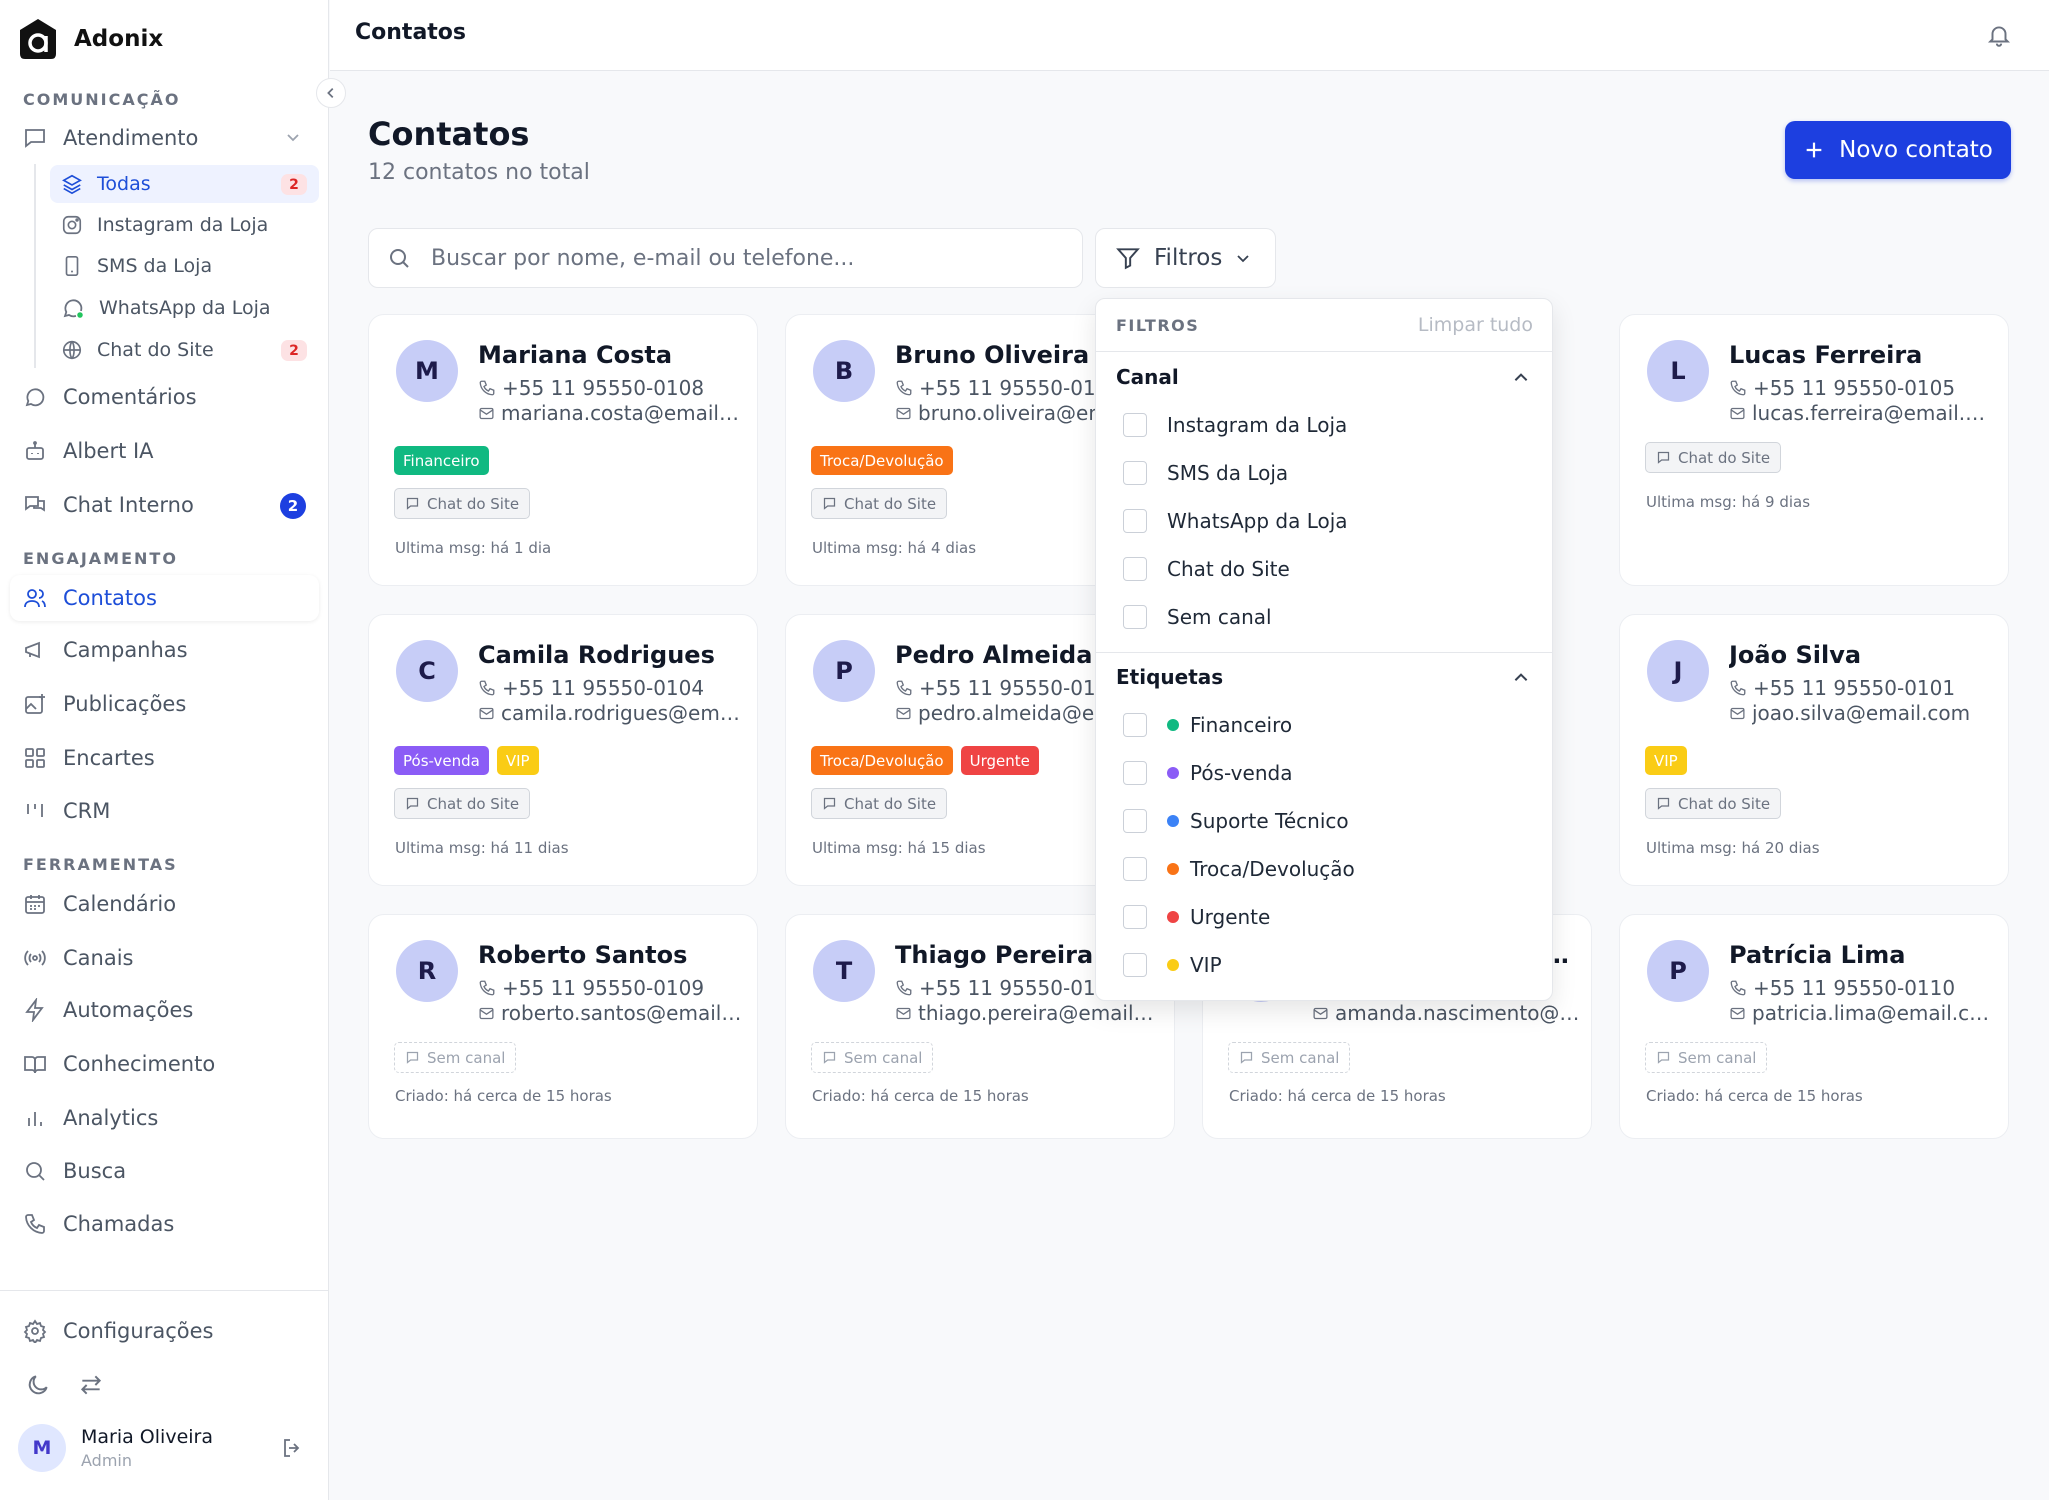 The height and width of the screenshot is (1500, 2049). What do you see at coordinates (1196, 917) in the screenshot?
I see `filter-option-etiqueta: Urgente` at bounding box center [1196, 917].